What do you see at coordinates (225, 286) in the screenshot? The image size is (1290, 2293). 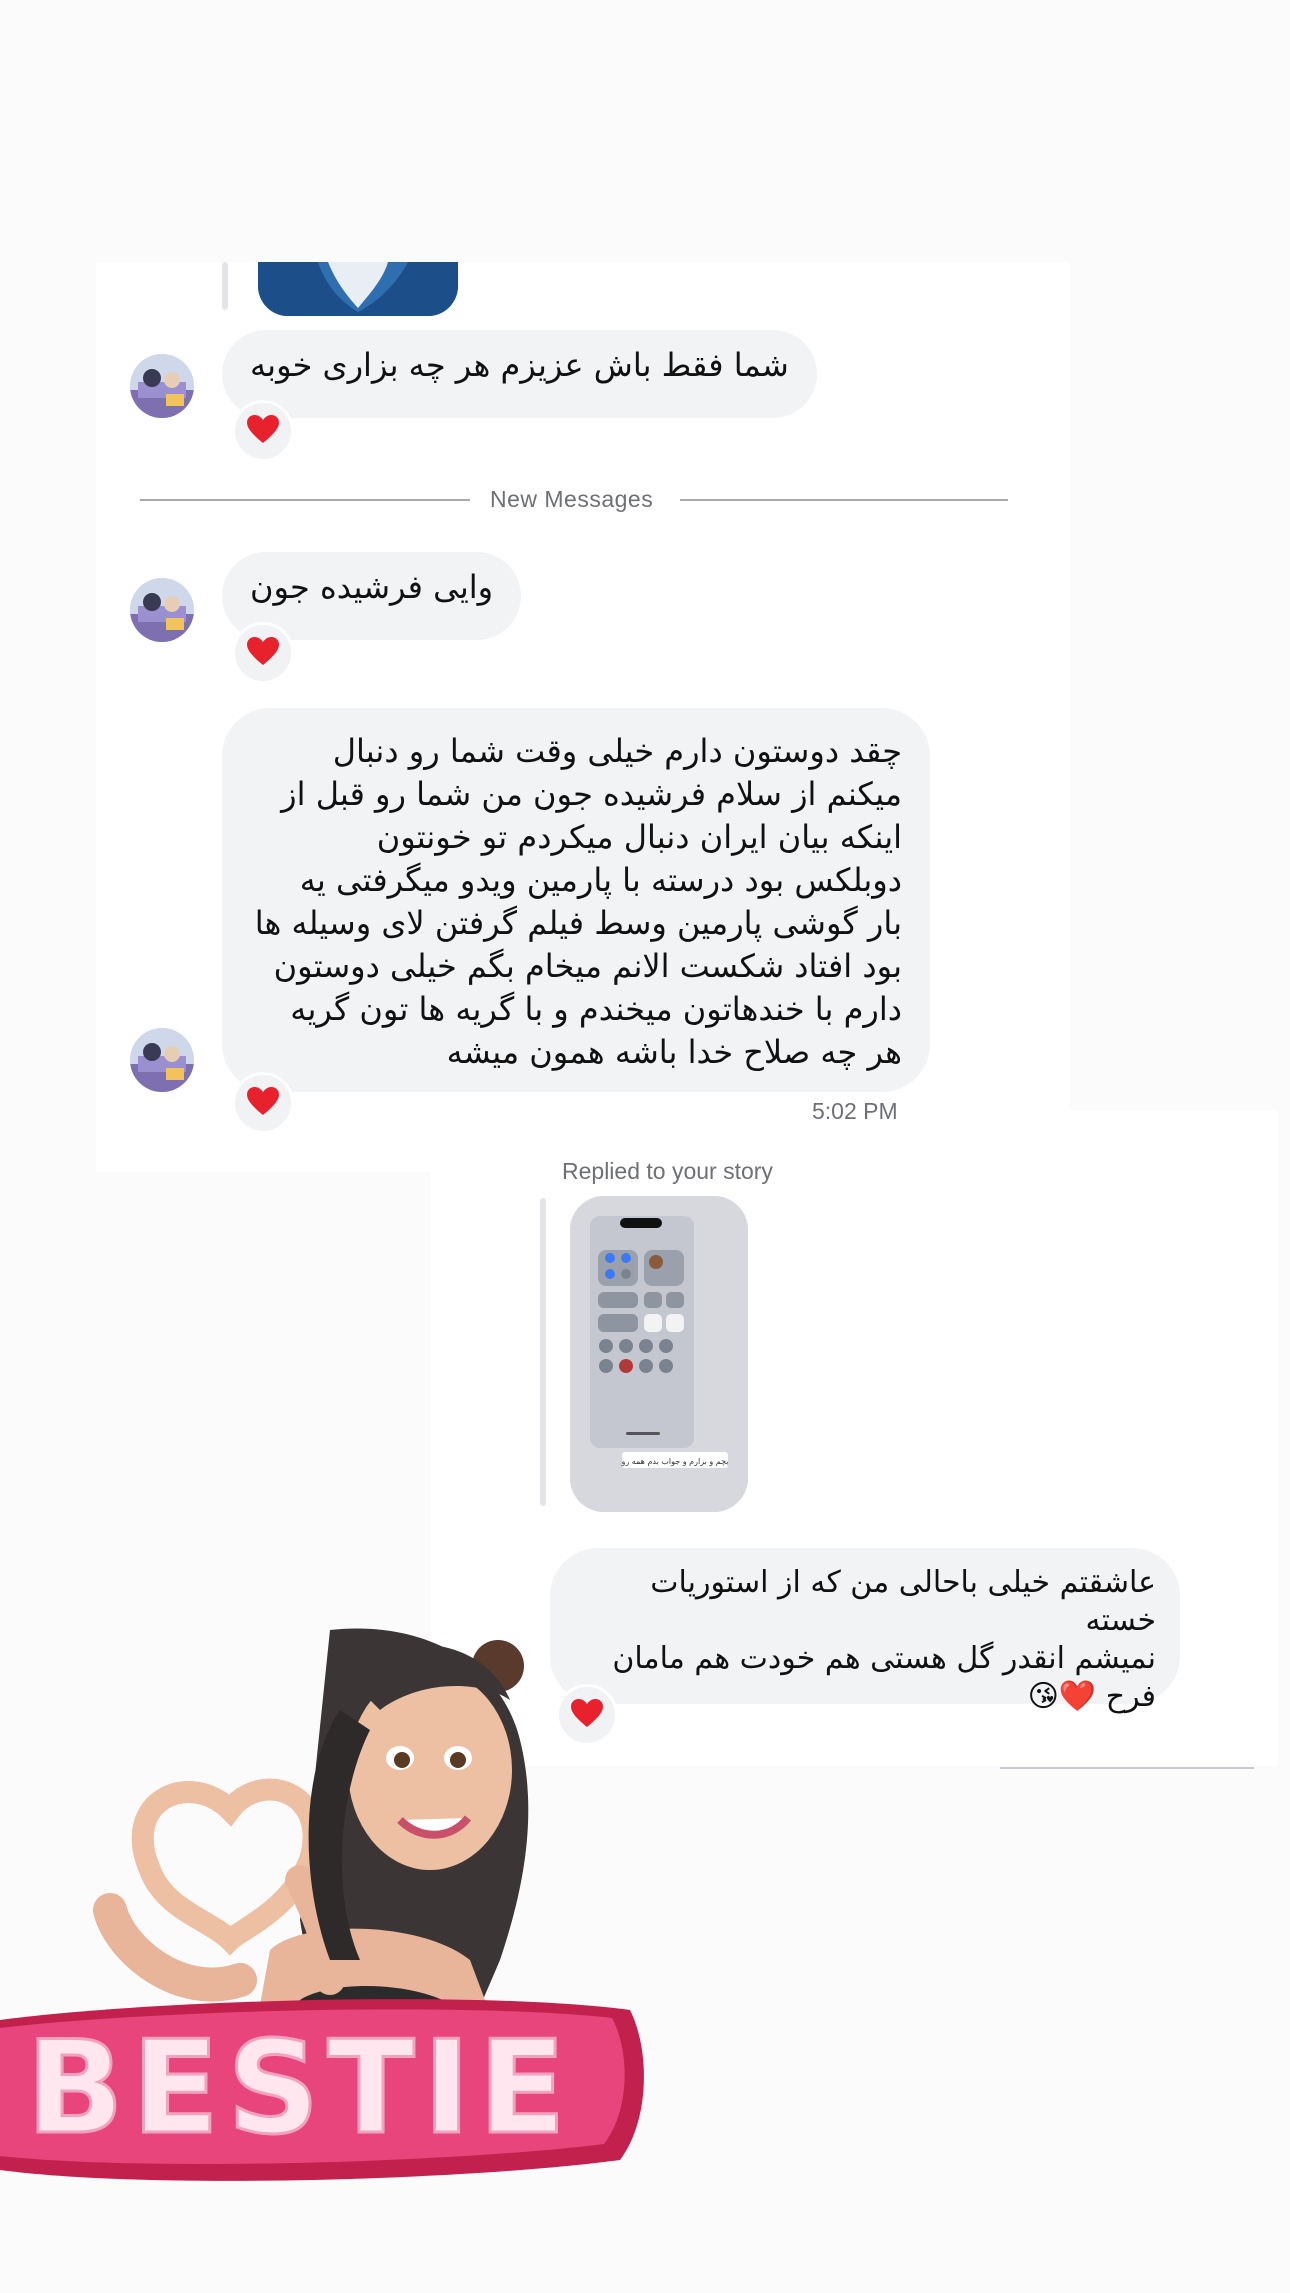 I see `previous-quote-bar` at bounding box center [225, 286].